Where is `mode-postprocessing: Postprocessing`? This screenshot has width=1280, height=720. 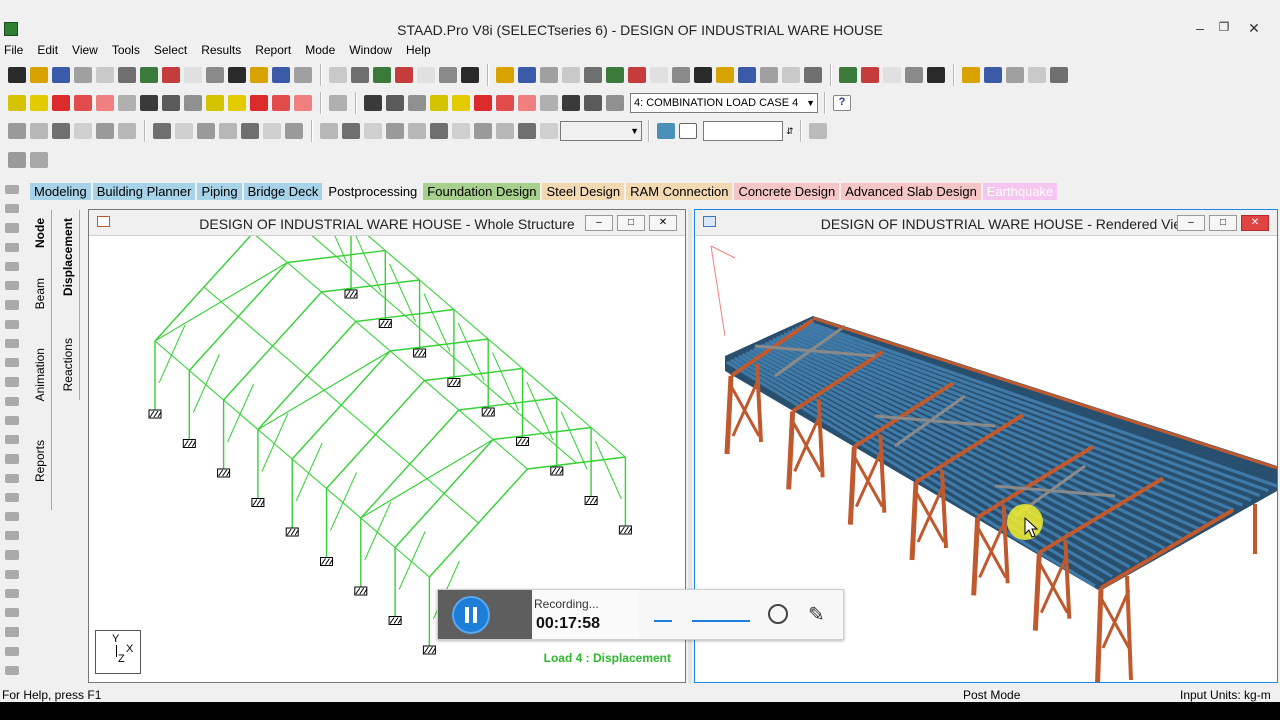 mode-postprocessing: Postprocessing is located at coordinates (373, 191).